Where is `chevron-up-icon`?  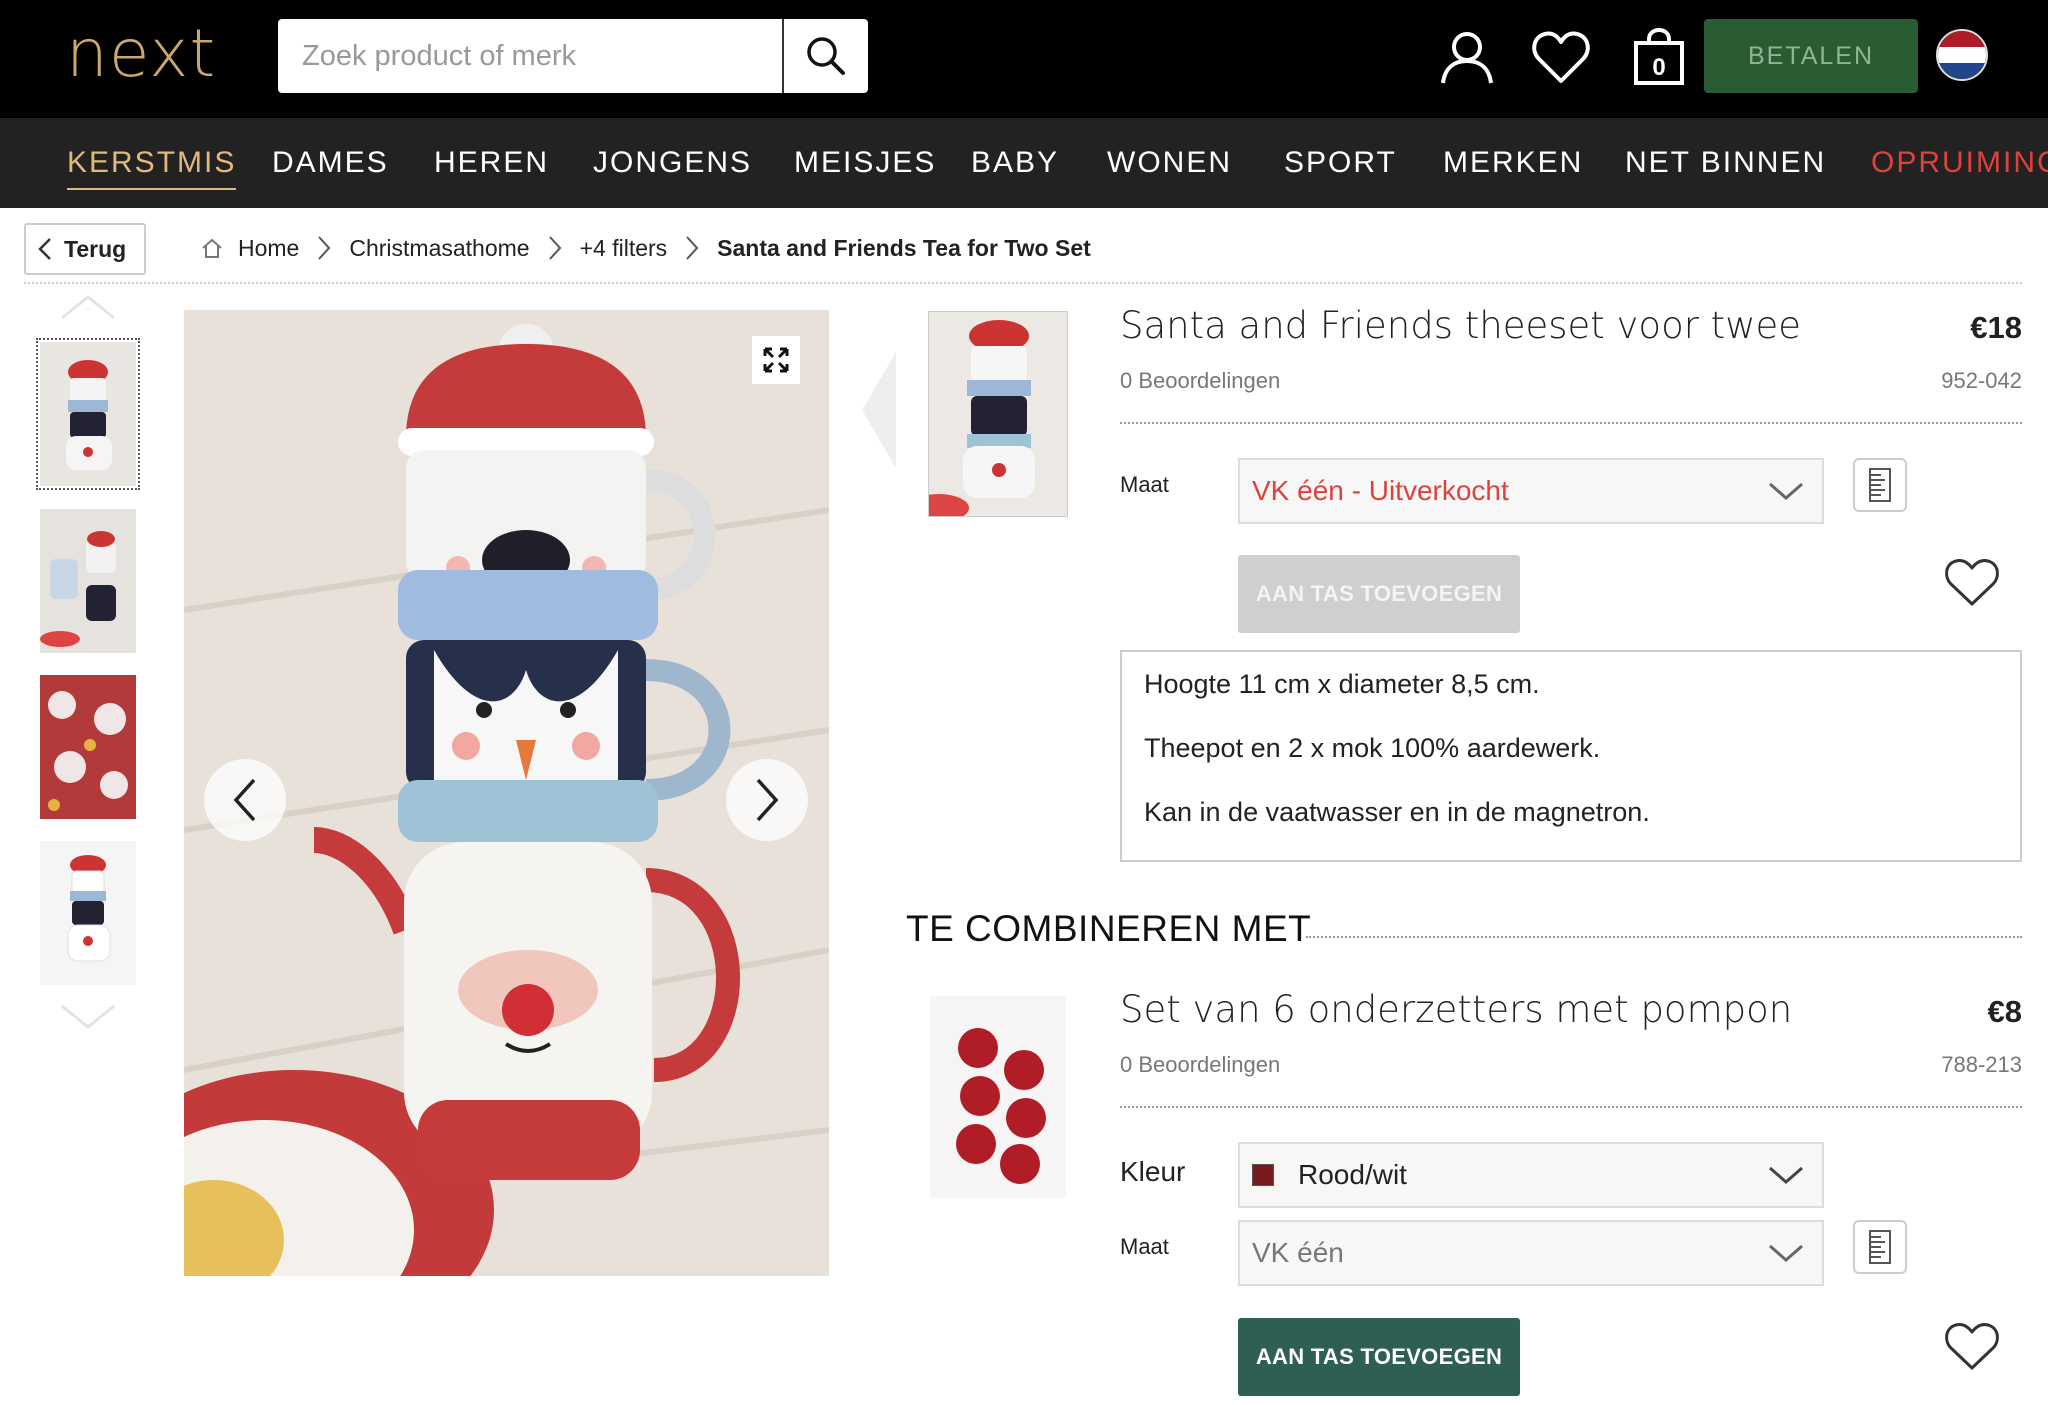
chevron-up-icon is located at coordinates (88, 307).